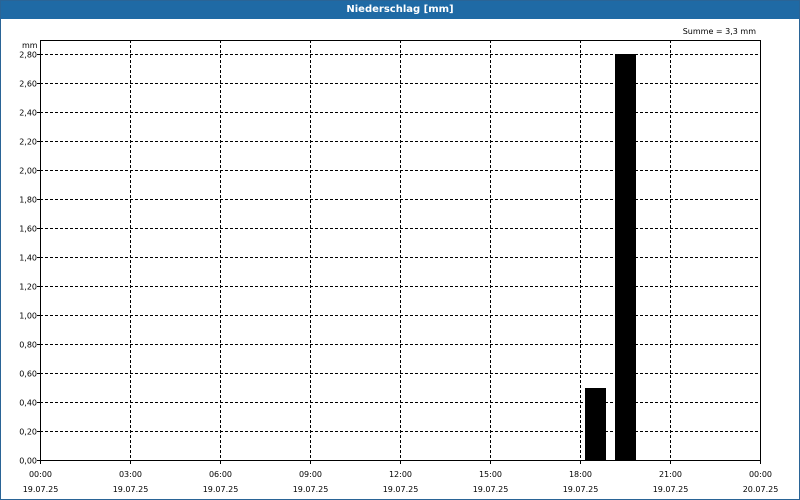  What do you see at coordinates (28, 403) in the screenshot?
I see `y-tick-label: 0,40` at bounding box center [28, 403].